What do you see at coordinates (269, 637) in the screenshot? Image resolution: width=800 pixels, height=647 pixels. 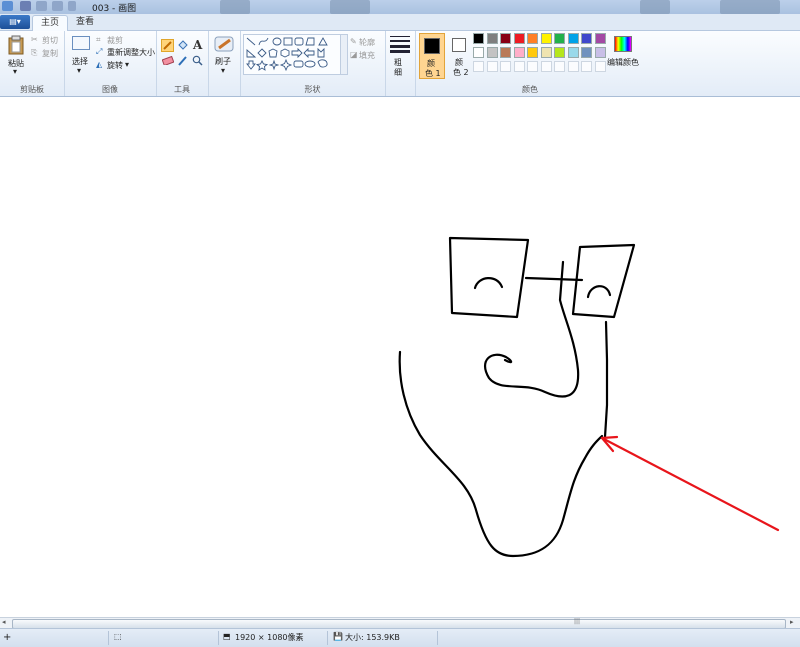 I see `image-dimensions: 1920 × 1080像素` at bounding box center [269, 637].